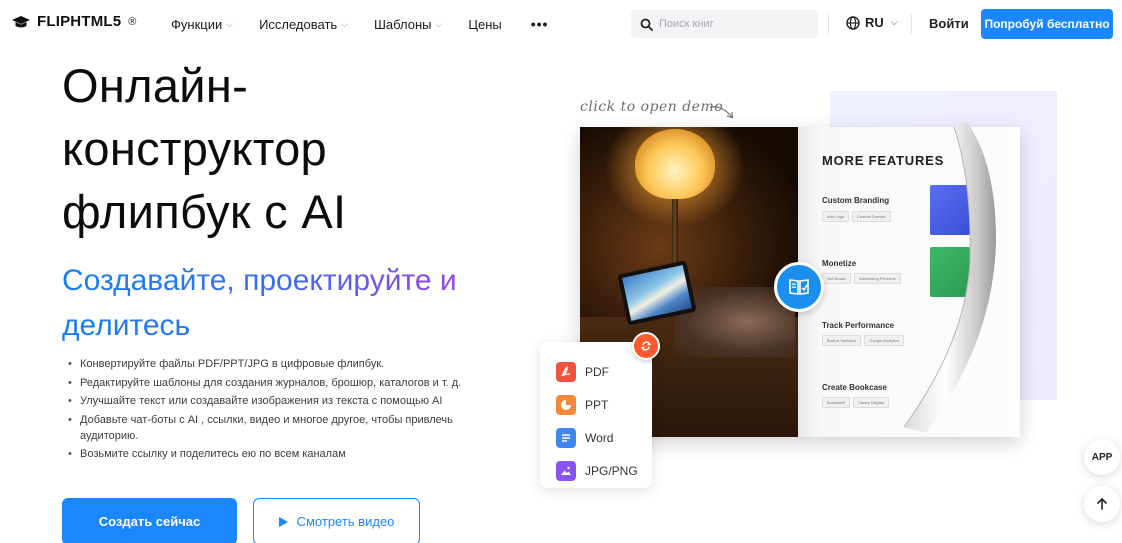 Image resolution: width=1122 pixels, height=543 pixels. I want to click on feature-tags: Bookshelf Library Display, so click(856, 402).